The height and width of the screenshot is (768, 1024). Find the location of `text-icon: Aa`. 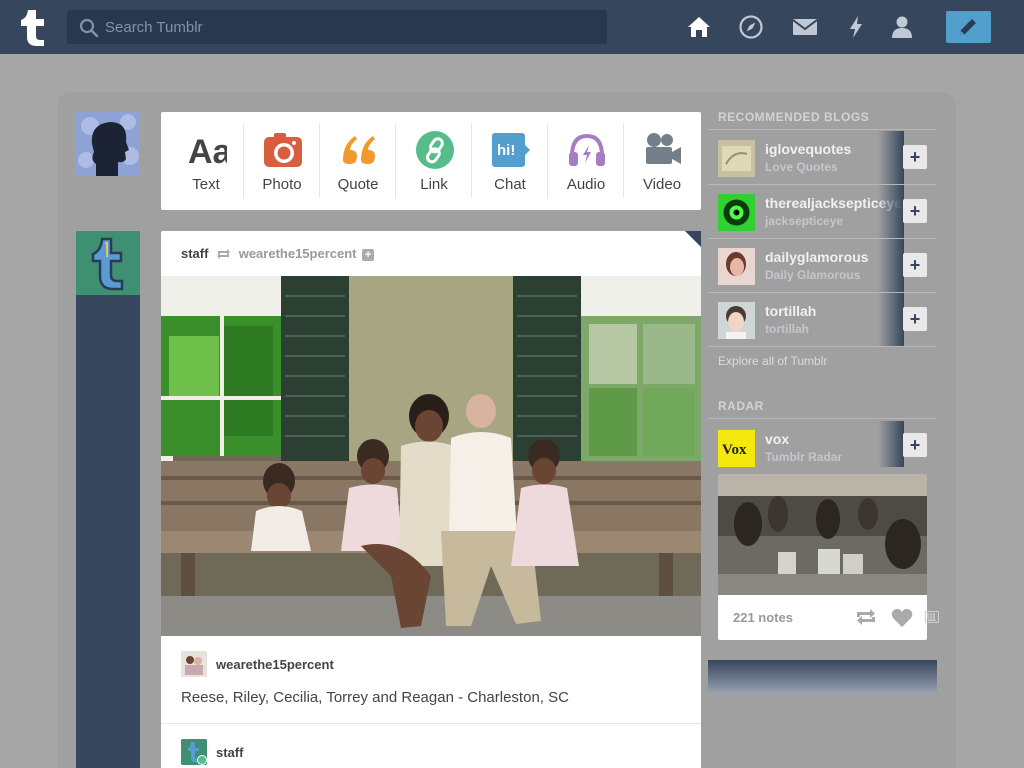

text-icon: Aa is located at coordinates (207, 151).